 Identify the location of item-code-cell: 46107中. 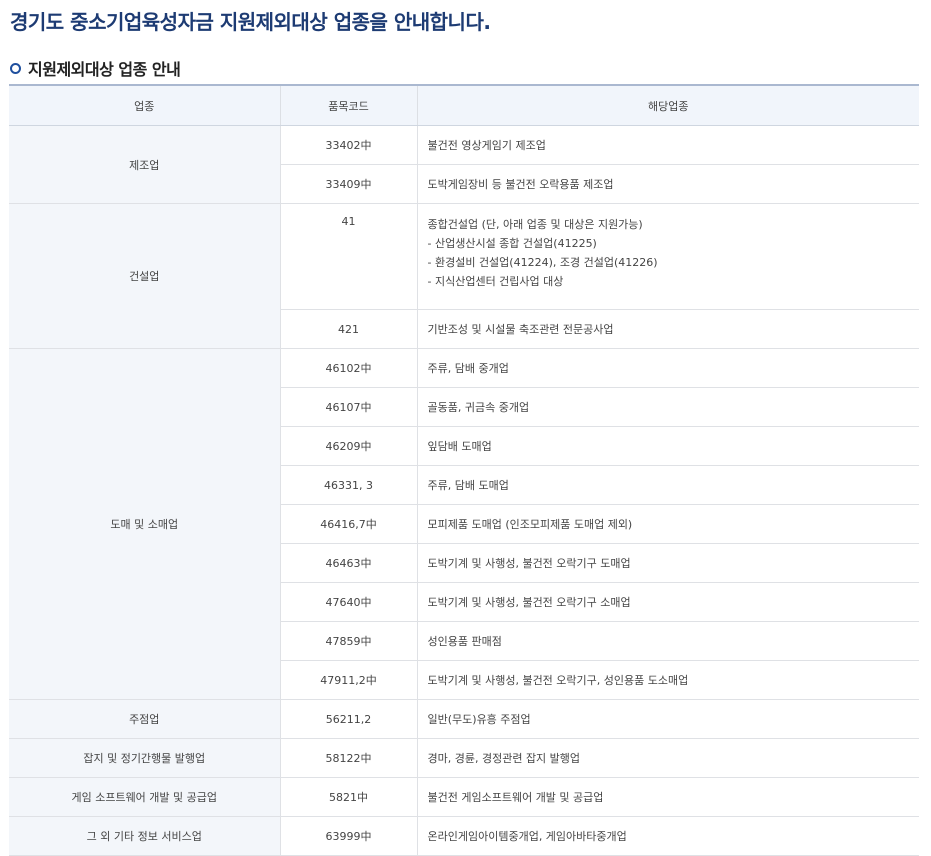
(348, 407).